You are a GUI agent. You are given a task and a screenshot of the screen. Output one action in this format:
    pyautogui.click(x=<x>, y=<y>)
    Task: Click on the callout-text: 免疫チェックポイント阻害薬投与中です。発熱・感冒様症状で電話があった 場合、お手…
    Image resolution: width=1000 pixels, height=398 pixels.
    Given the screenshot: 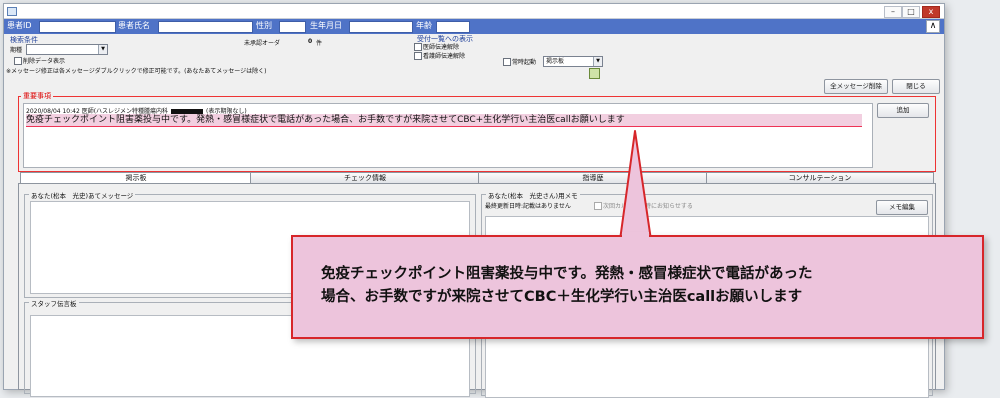 What is the action you would take?
    pyautogui.click(x=641, y=286)
    